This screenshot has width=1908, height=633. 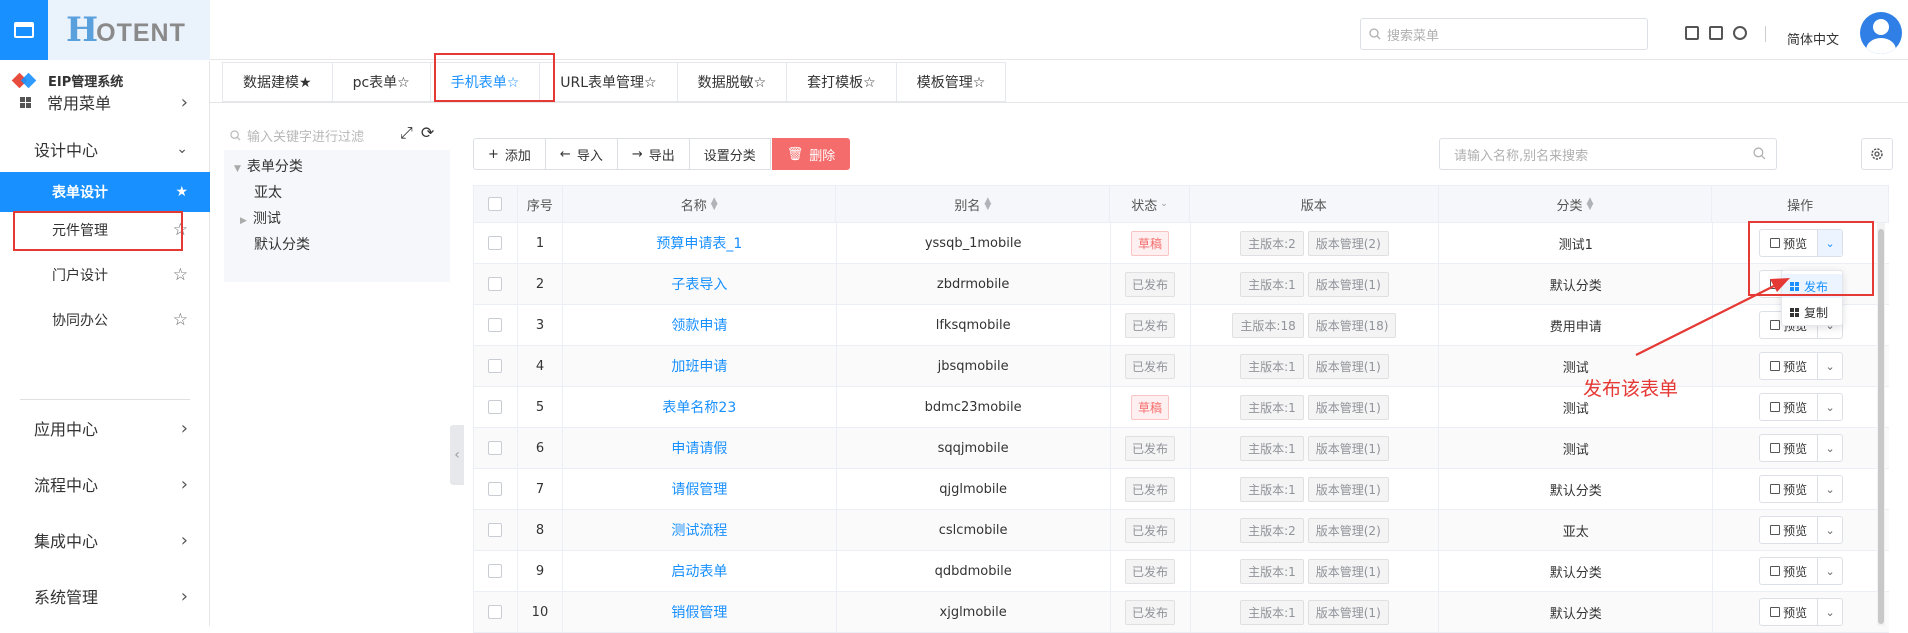 I want to click on tree-node: ▶ 测试, so click(x=260, y=218).